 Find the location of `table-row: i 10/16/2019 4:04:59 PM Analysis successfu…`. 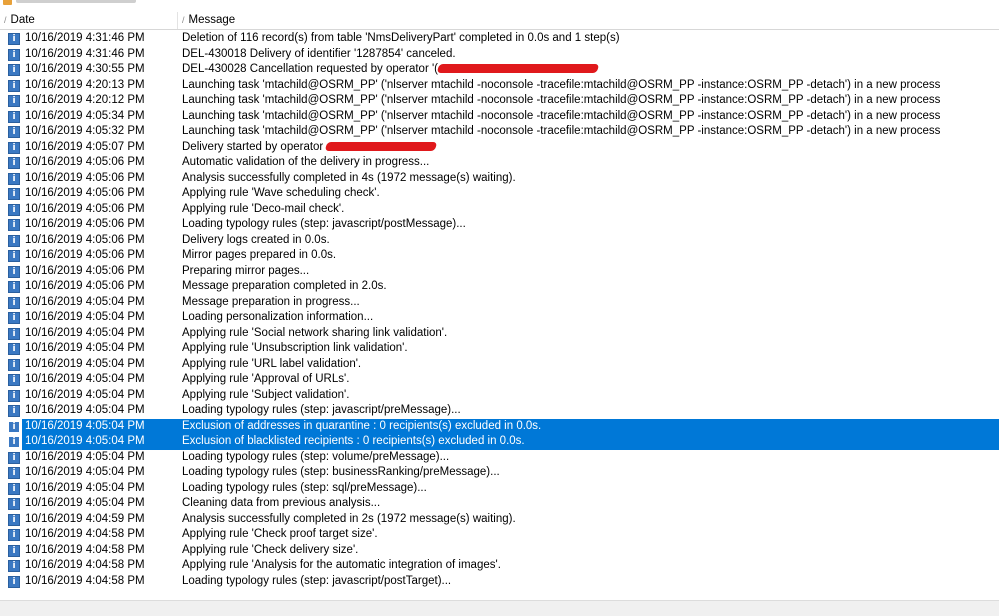

table-row: i 10/16/2019 4:04:59 PM Analysis successfu… is located at coordinates (499, 520).